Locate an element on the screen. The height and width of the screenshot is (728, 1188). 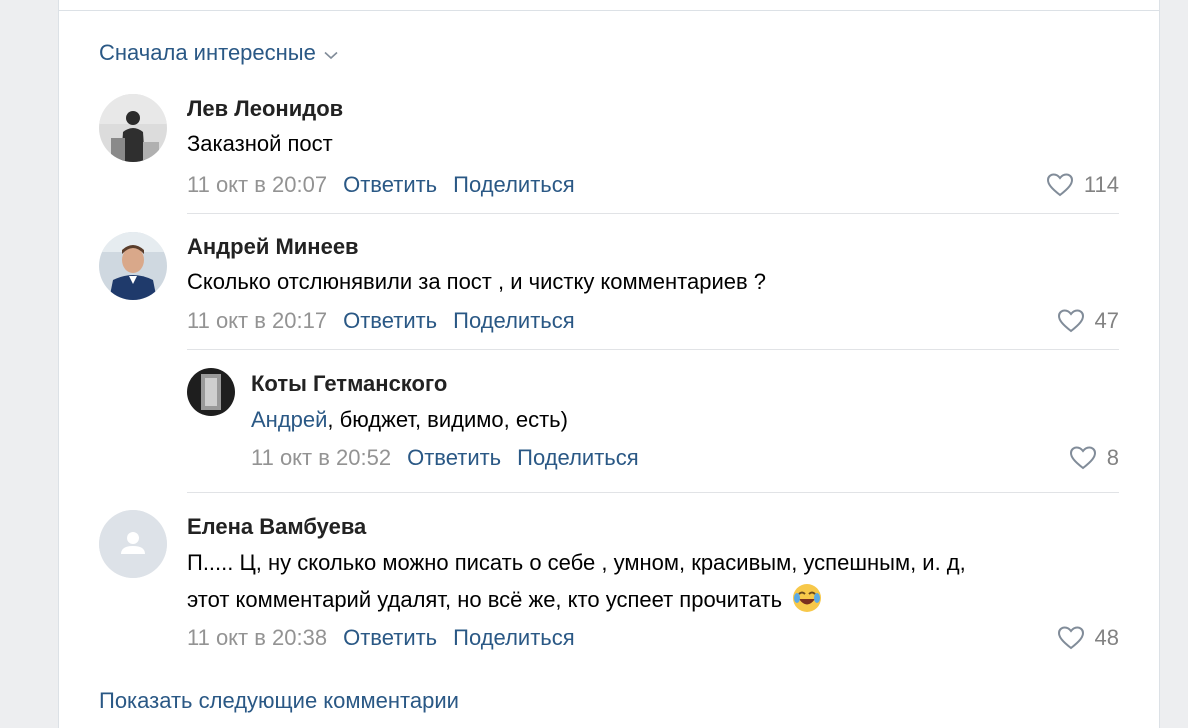
comment-meta: 11 окт в 20:17 Ответить Поделиться is located at coordinates (381, 321).